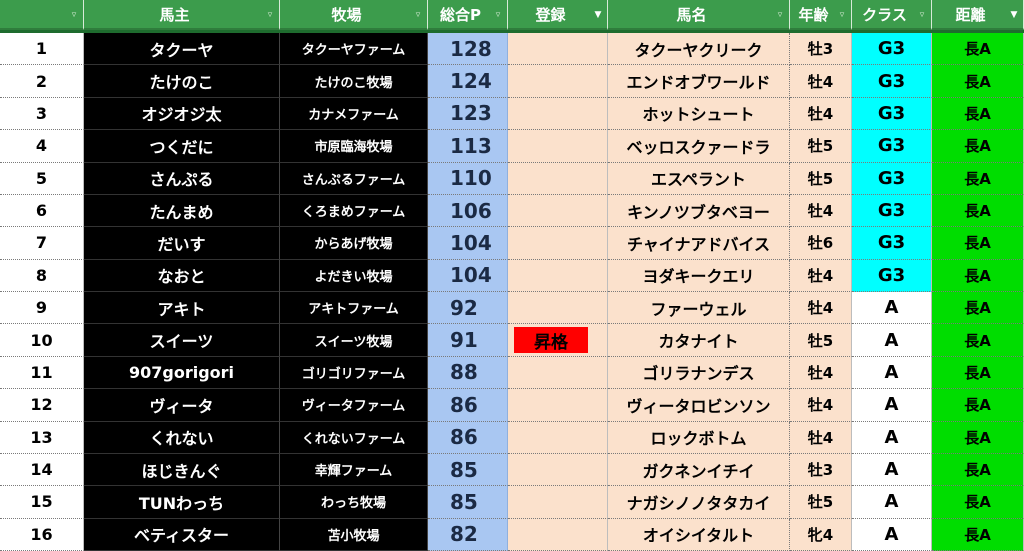 The width and height of the screenshot is (1024, 551). What do you see at coordinates (42, 534) in the screenshot?
I see `rank-cell: 16` at bounding box center [42, 534].